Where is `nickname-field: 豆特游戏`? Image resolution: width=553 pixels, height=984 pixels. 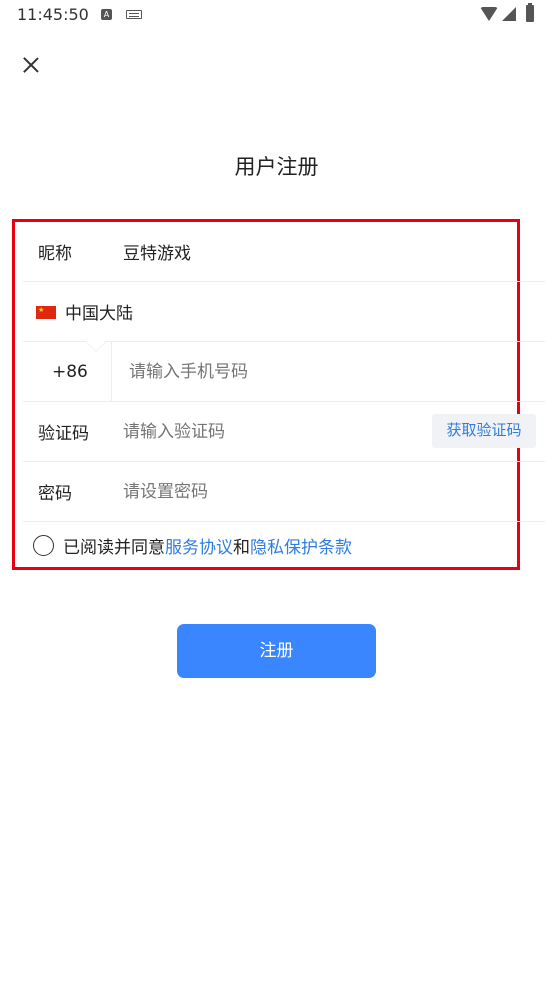
nickname-field: 豆特游戏 is located at coordinates (157, 251).